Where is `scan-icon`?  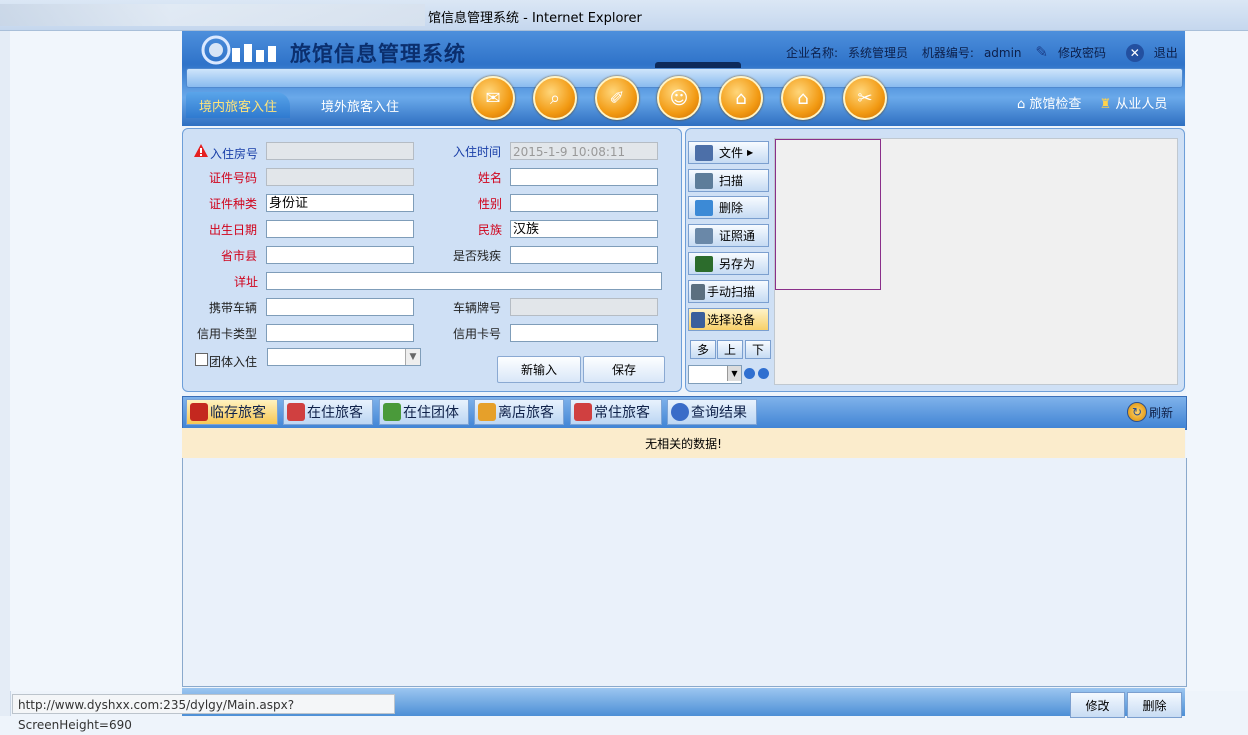 scan-icon is located at coordinates (704, 180).